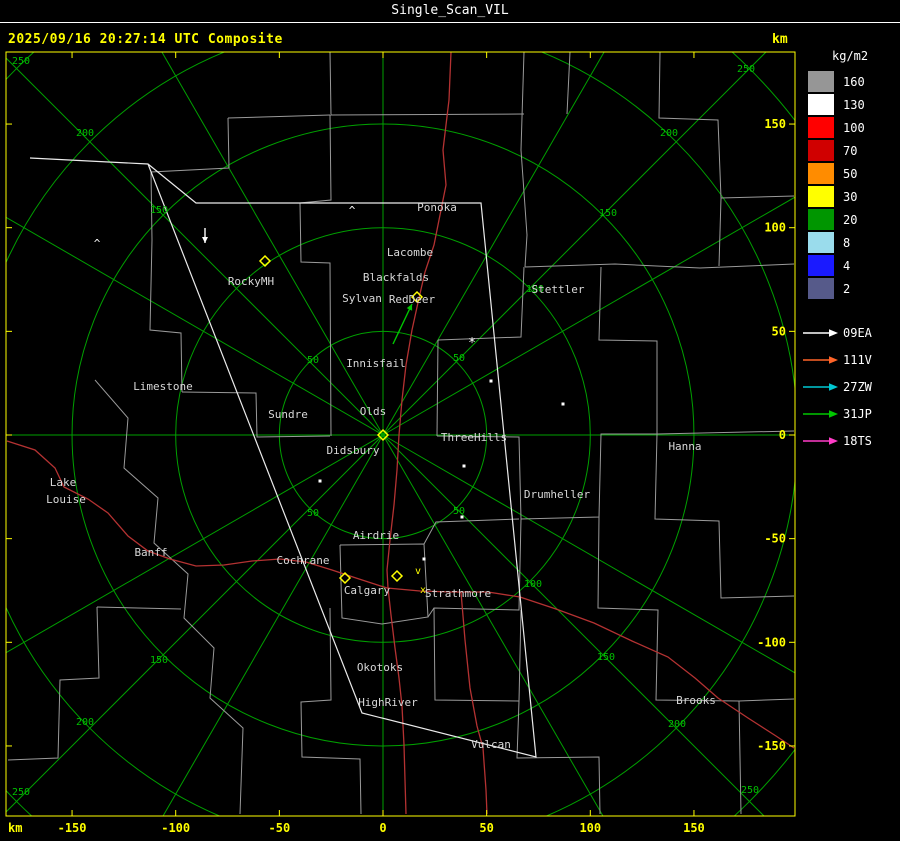 The width and height of the screenshot is (900, 841). What do you see at coordinates (367, 590) in the screenshot?
I see `town-label: Calgary` at bounding box center [367, 590].